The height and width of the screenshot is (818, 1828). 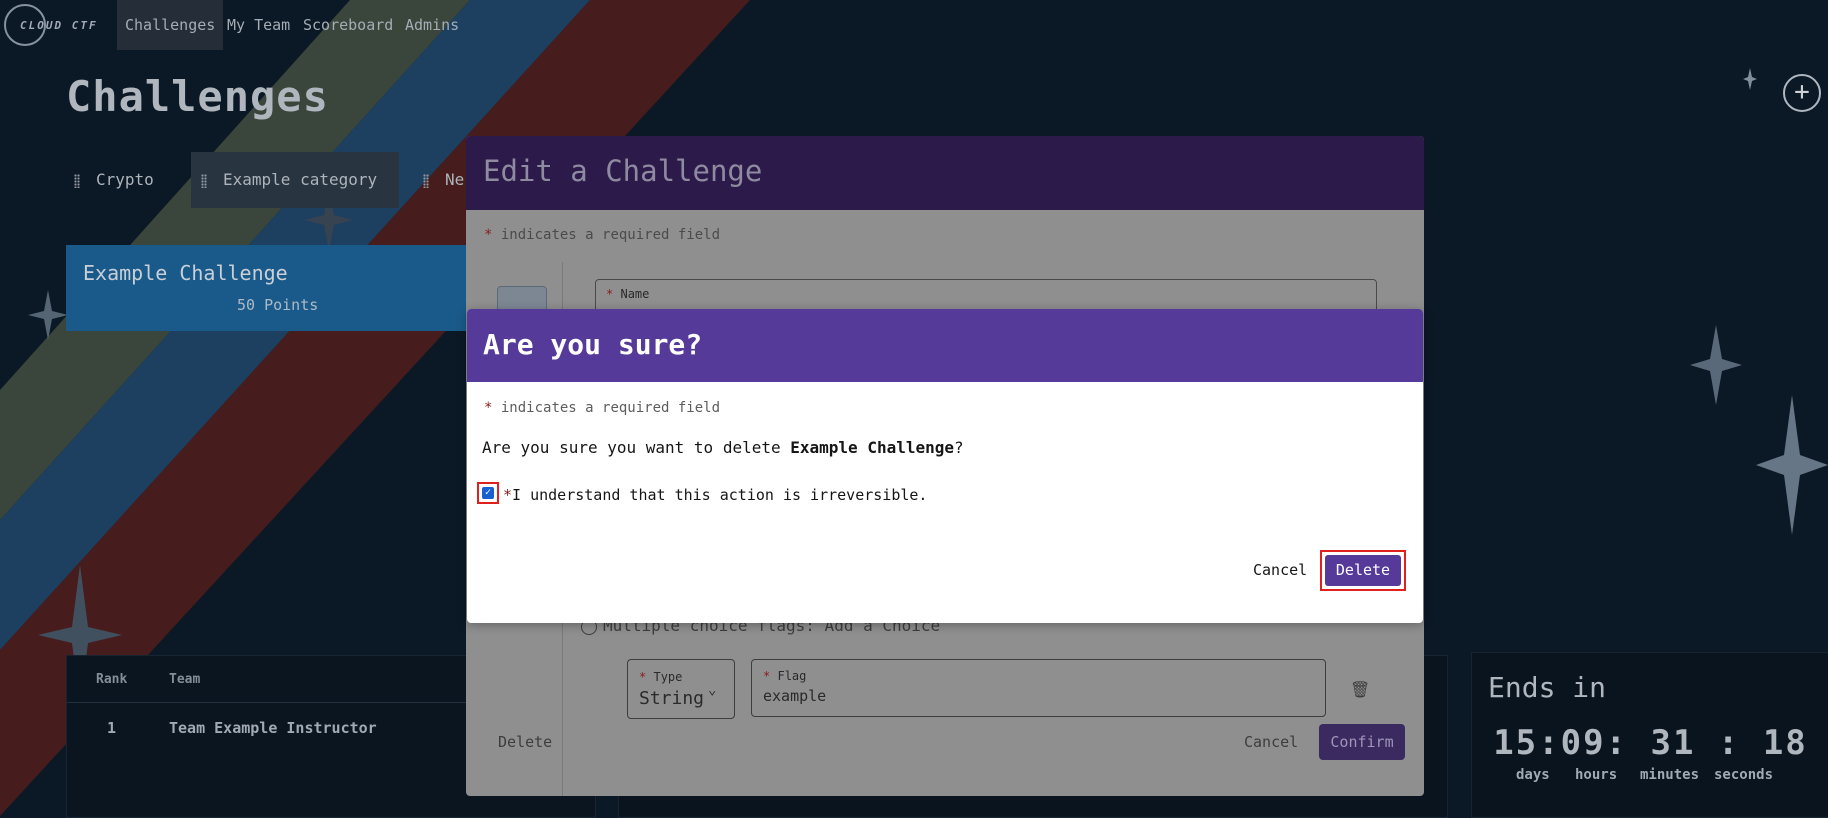 I want to click on type-select: * Type String ⌄, so click(x=681, y=689).